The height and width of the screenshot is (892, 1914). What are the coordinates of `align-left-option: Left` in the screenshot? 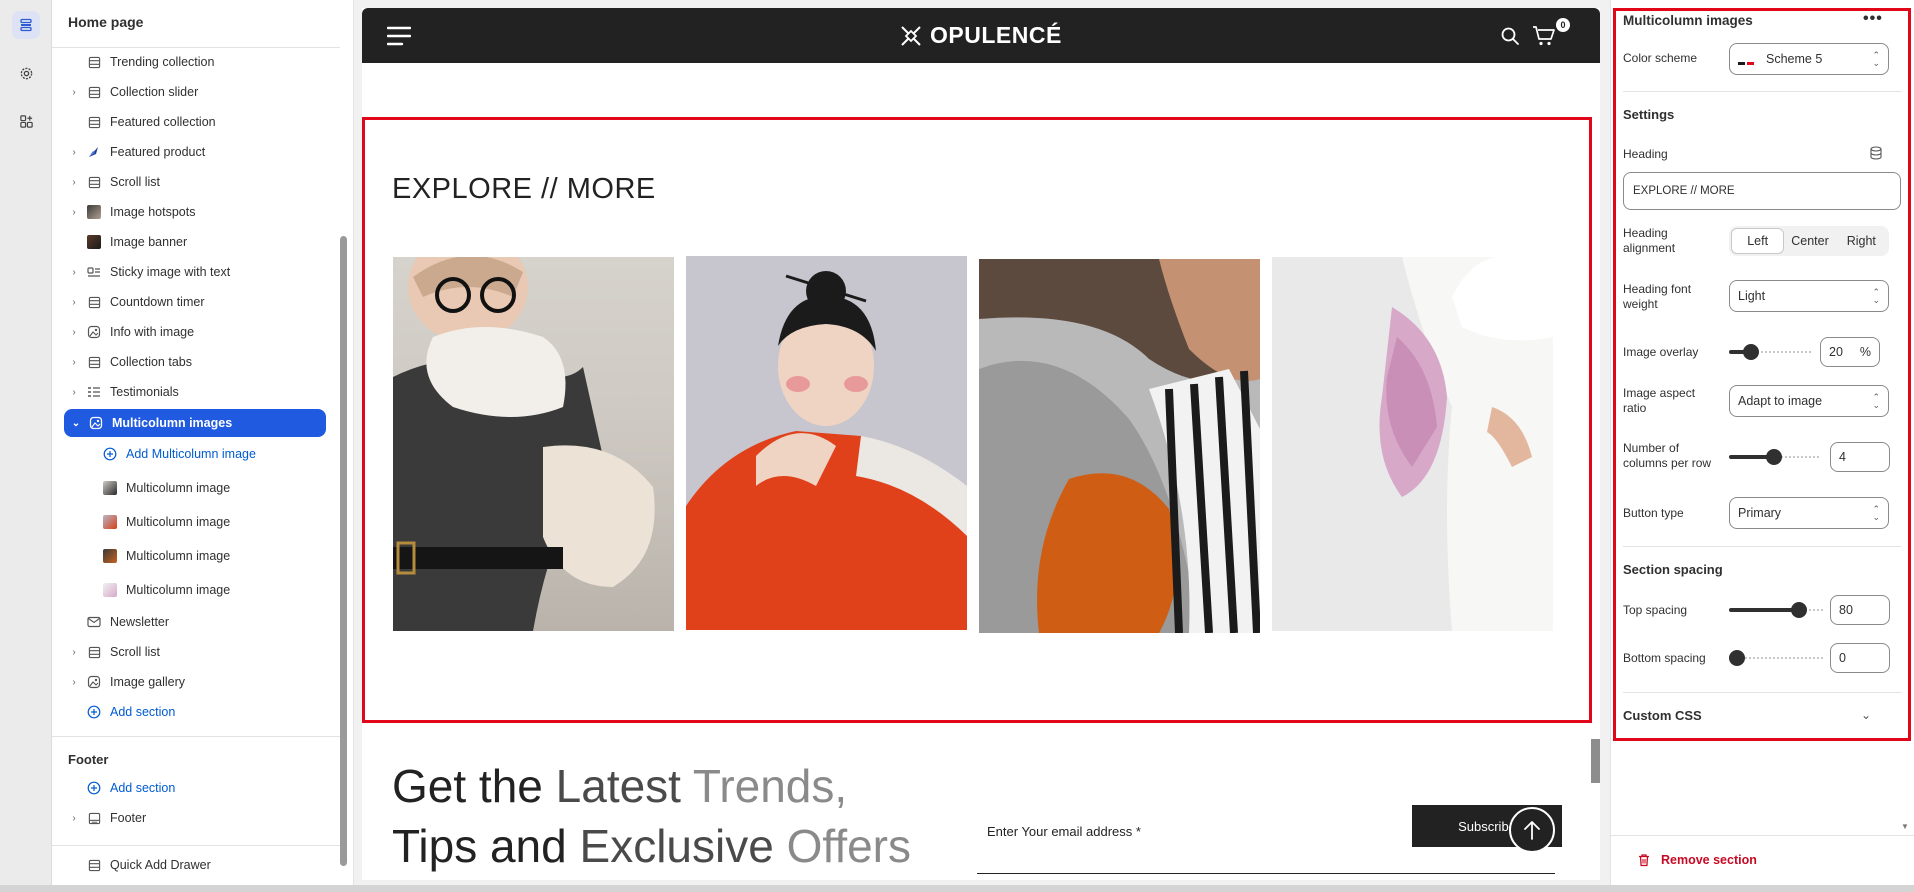 It's located at (1758, 241).